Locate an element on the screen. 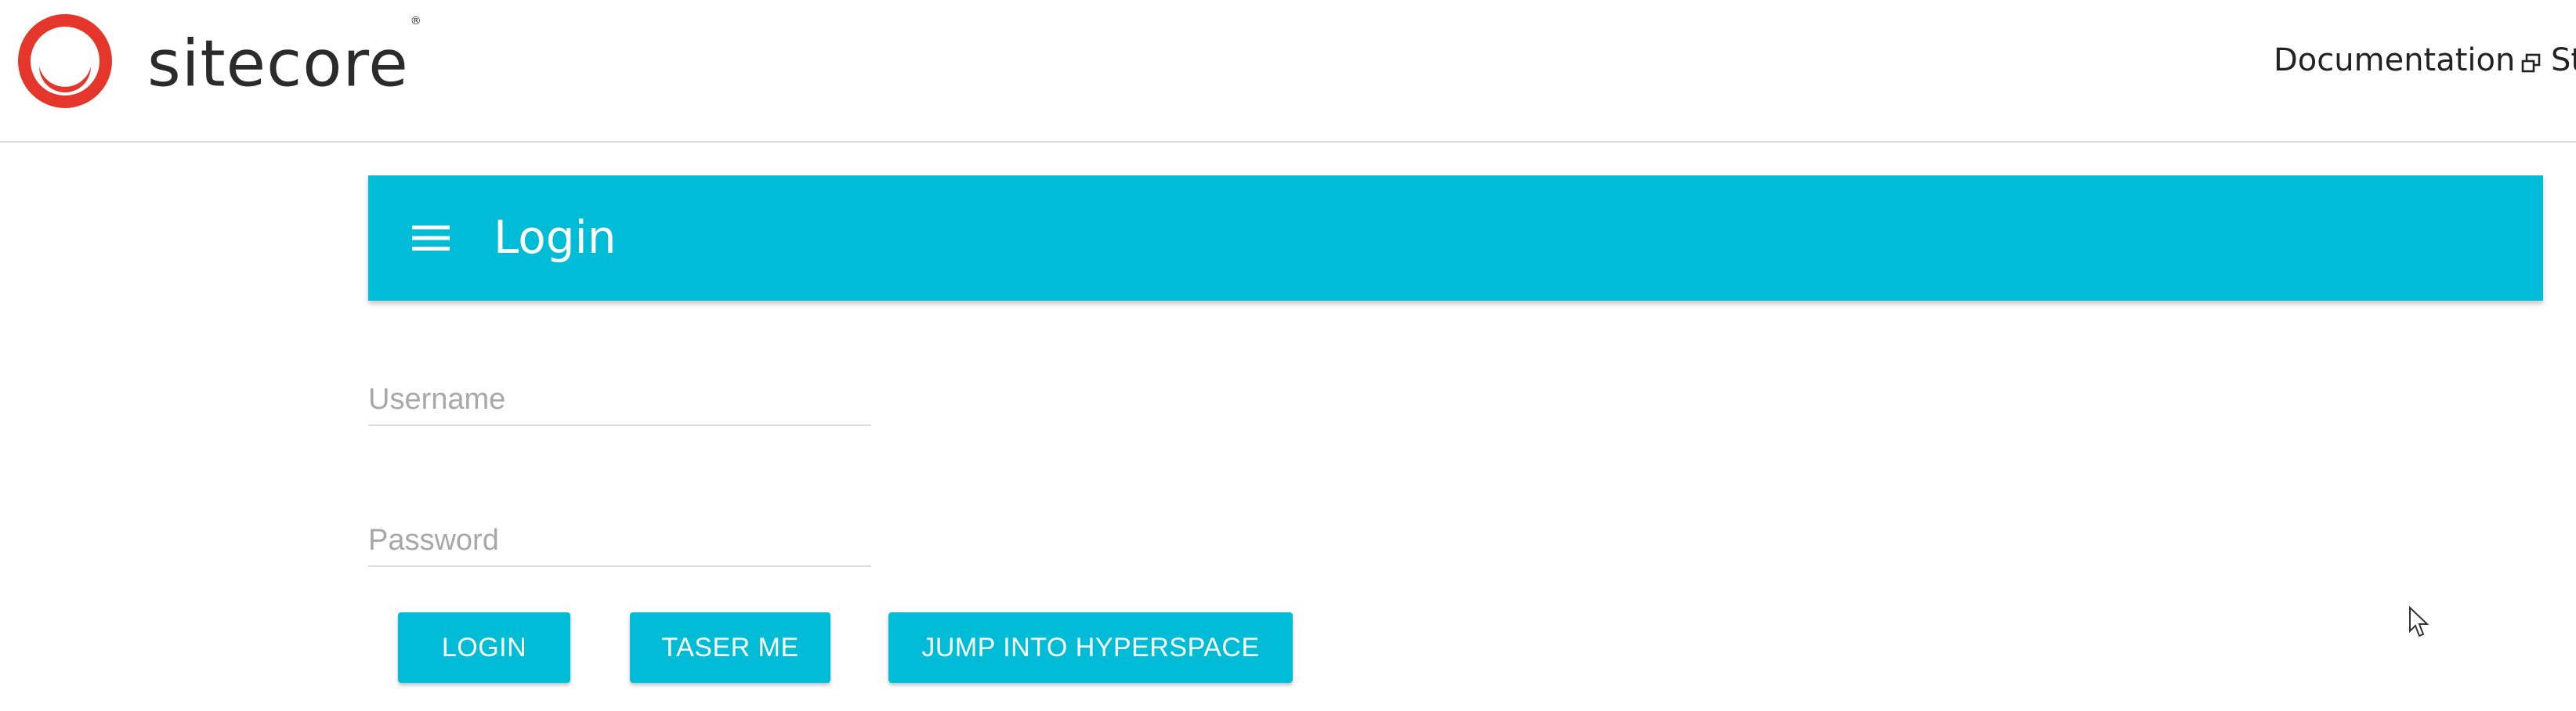 Image resolution: width=2576 pixels, height=711 pixels. password-input is located at coordinates (619, 540).